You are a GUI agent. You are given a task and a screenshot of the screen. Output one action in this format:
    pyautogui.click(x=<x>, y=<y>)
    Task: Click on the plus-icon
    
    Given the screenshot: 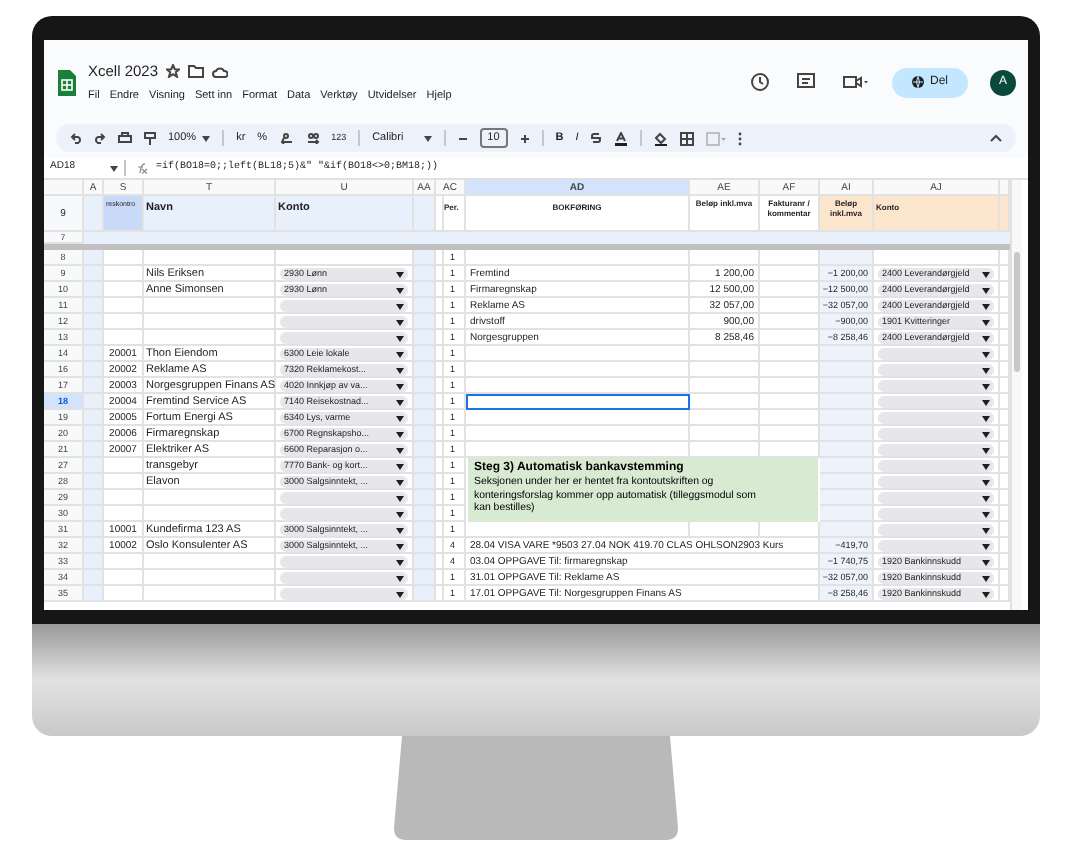 What is the action you would take?
    pyautogui.click(x=524, y=138)
    